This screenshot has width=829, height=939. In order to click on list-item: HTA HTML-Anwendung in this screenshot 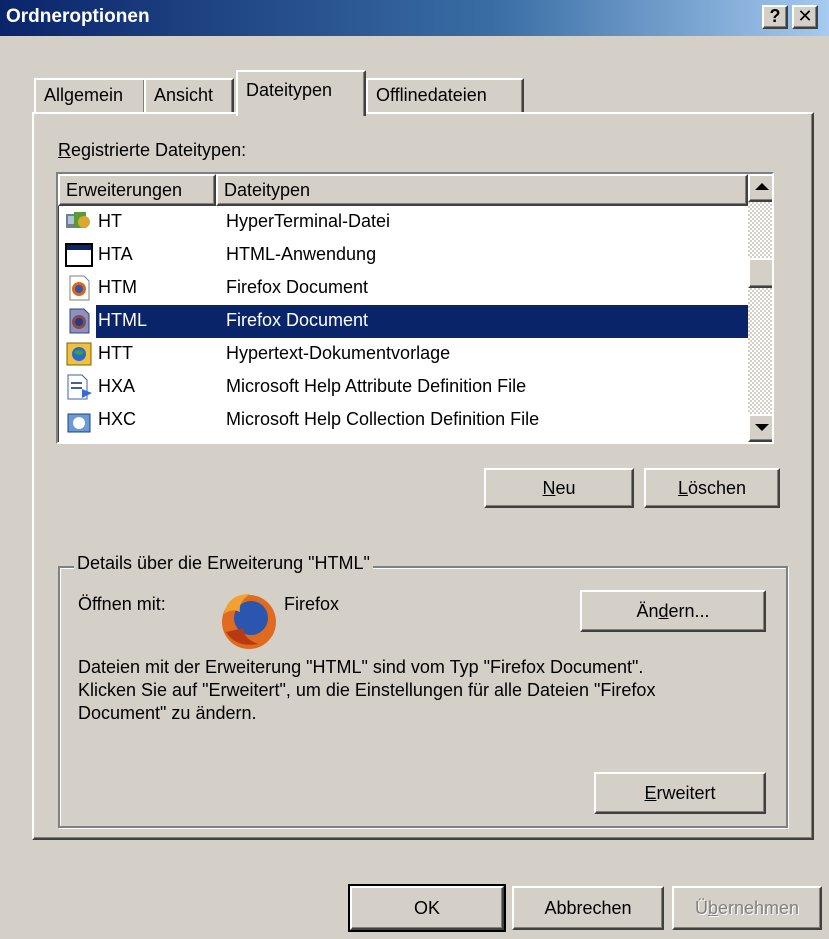, I will do `click(403, 255)`.